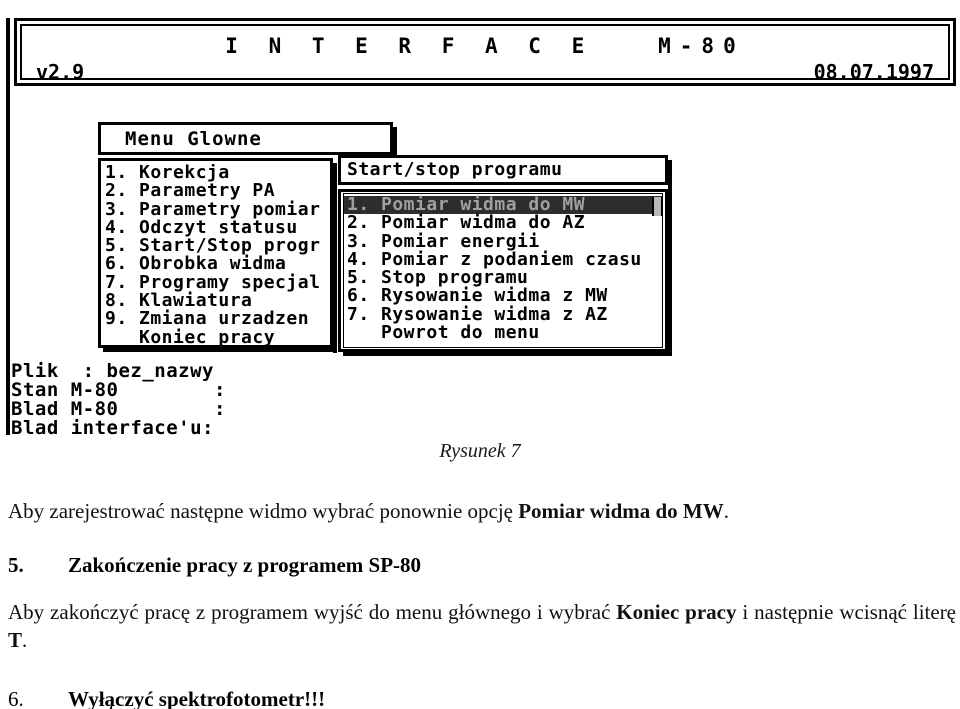 The height and width of the screenshot is (709, 960). What do you see at coordinates (112, 428) in the screenshot?
I see `status-line: Blad interface'u:` at bounding box center [112, 428].